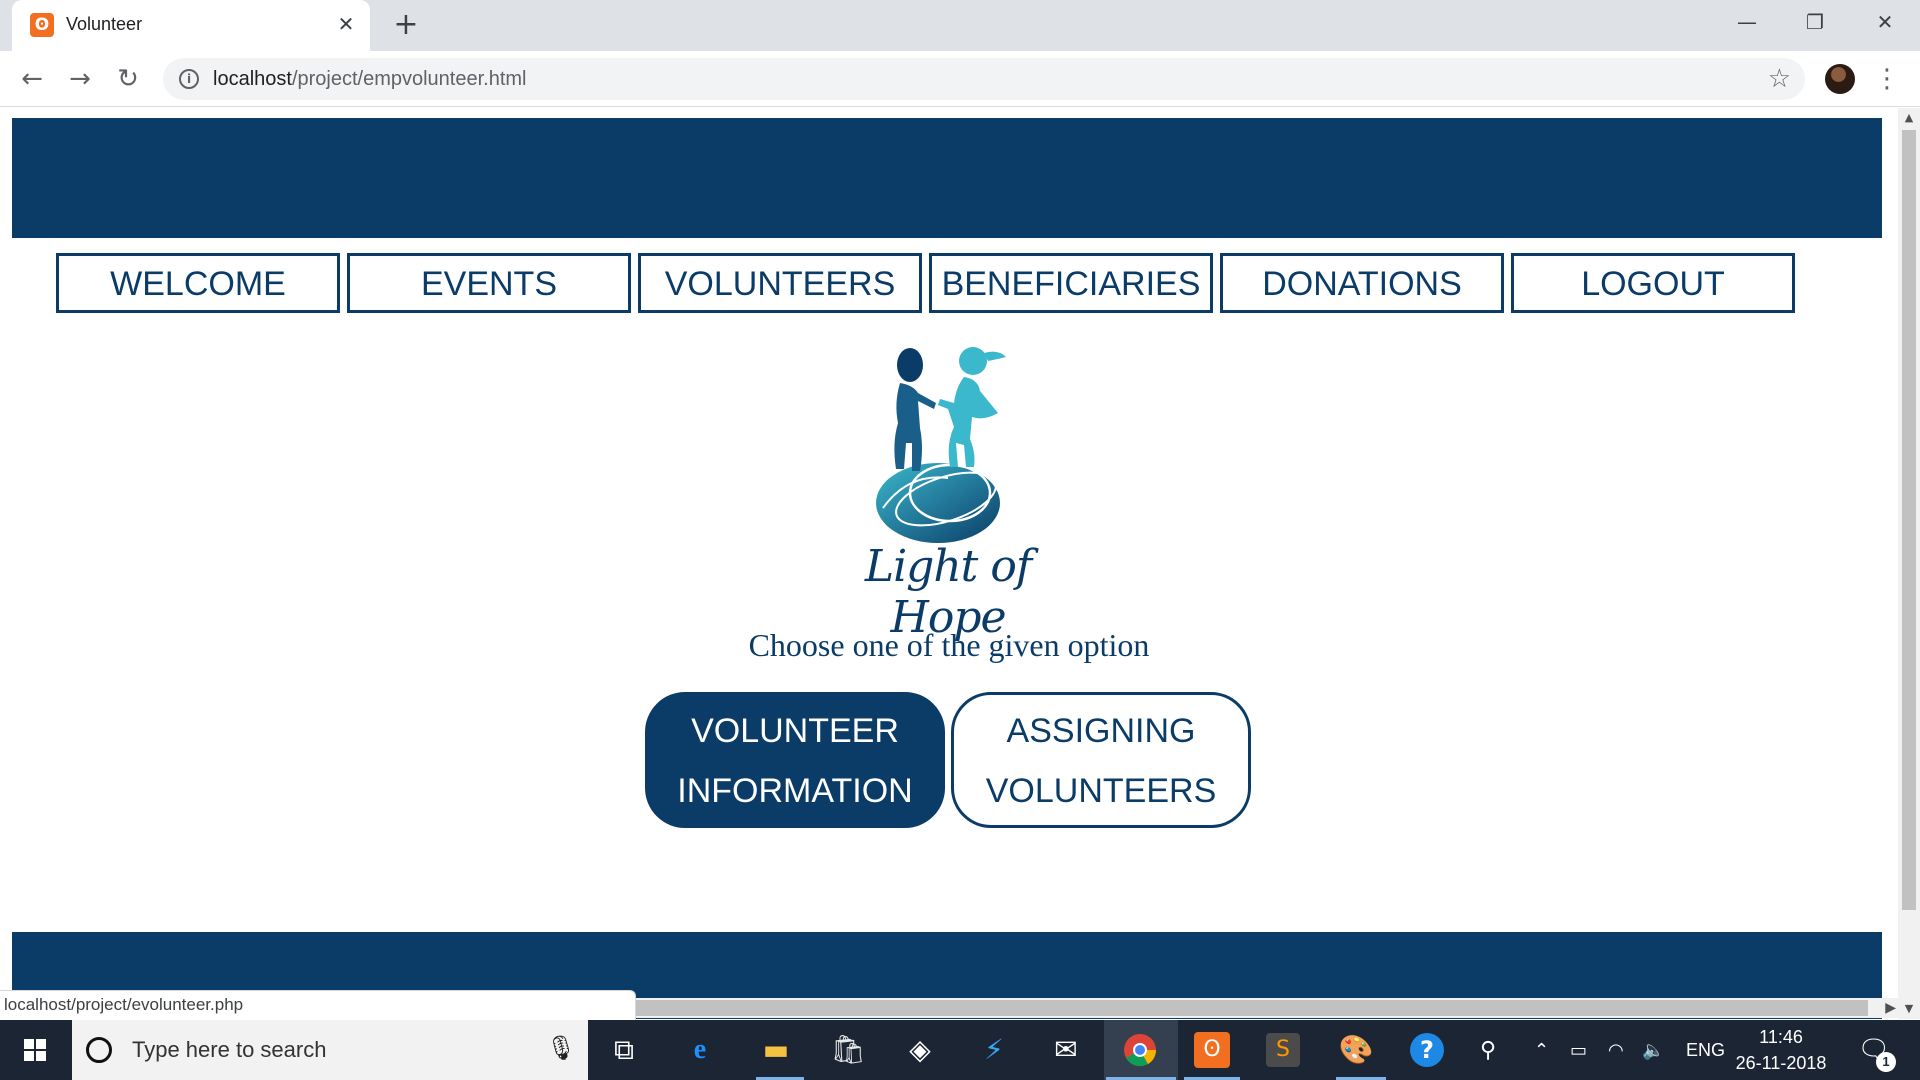 The image size is (1920, 1080). What do you see at coordinates (1140, 1050) in the screenshot?
I see `chrome-icon` at bounding box center [1140, 1050].